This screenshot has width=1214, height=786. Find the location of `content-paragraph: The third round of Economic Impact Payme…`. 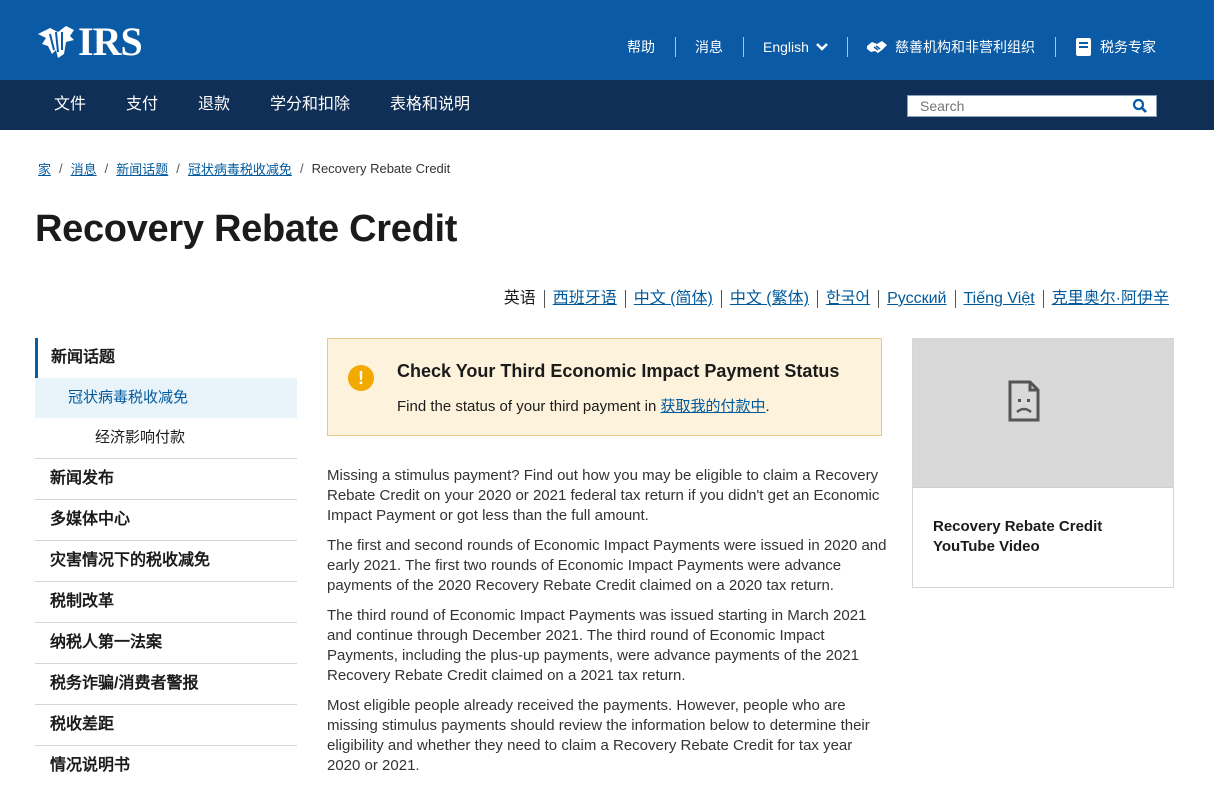

content-paragraph: The third round of Economic Impact Payme… is located at coordinates (597, 645).